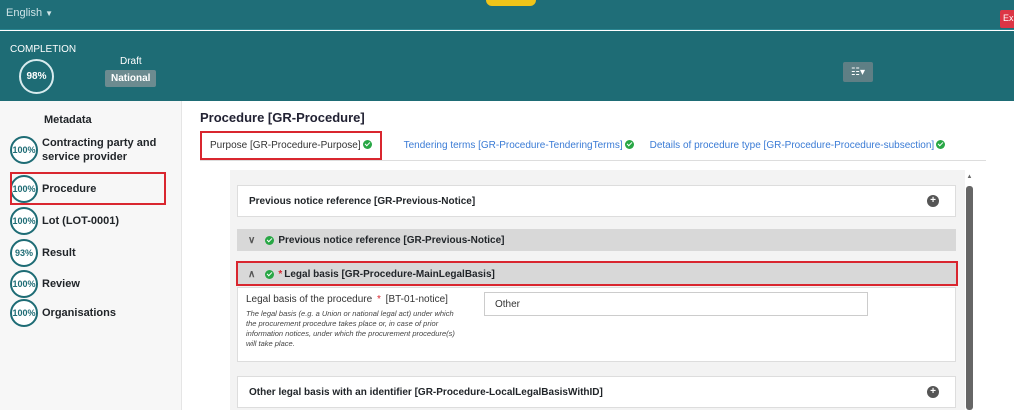 The width and height of the screenshot is (1014, 410). I want to click on sidebar-item-label: Result, so click(59, 253).